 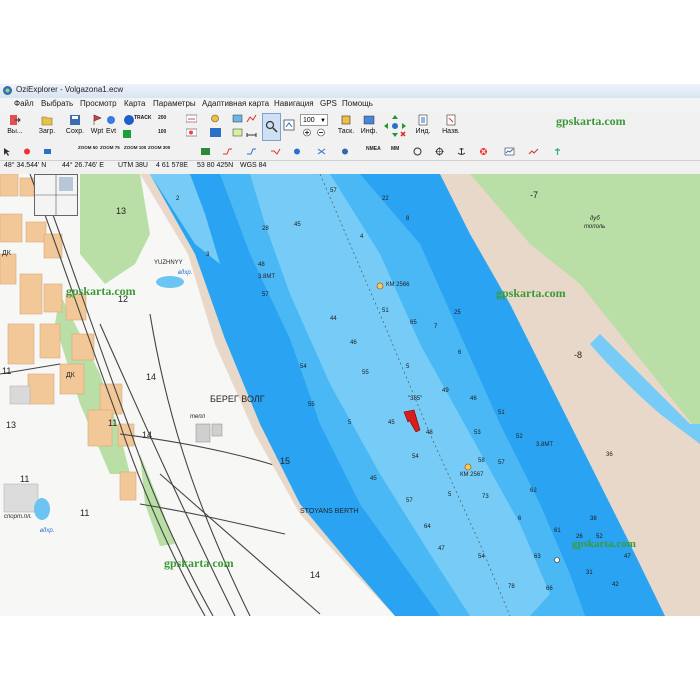 What do you see at coordinates (137, 127) in the screenshot?
I see `track-button: TRACK` at bounding box center [137, 127].